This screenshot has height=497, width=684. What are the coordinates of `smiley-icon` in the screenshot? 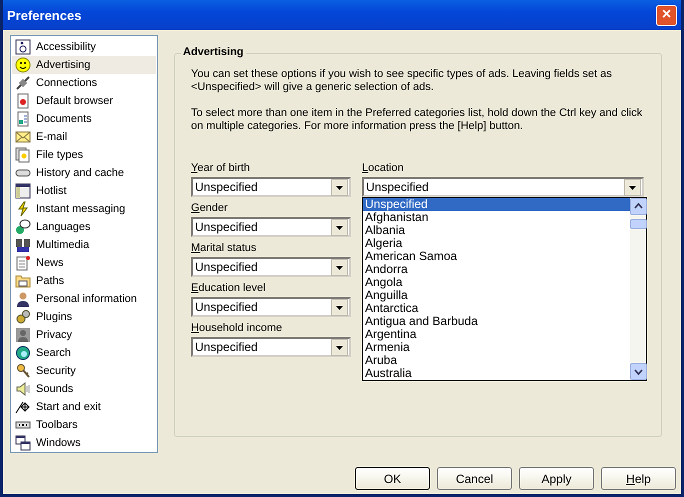 It's located at (23, 65).